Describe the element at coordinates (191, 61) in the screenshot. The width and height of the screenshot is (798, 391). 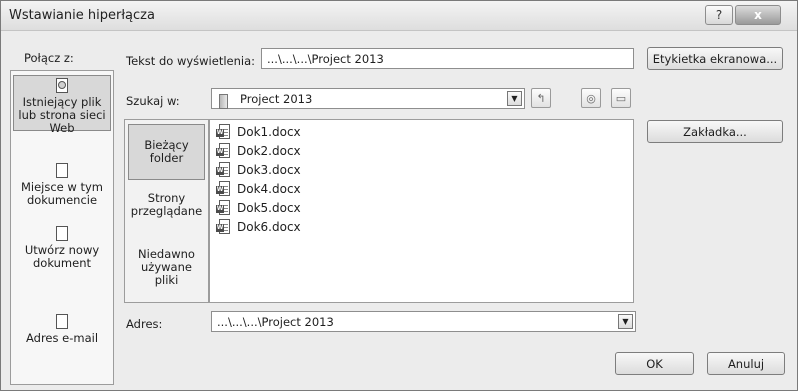
I see `display-text-label: Tekst do wyświetlenia:` at that location.